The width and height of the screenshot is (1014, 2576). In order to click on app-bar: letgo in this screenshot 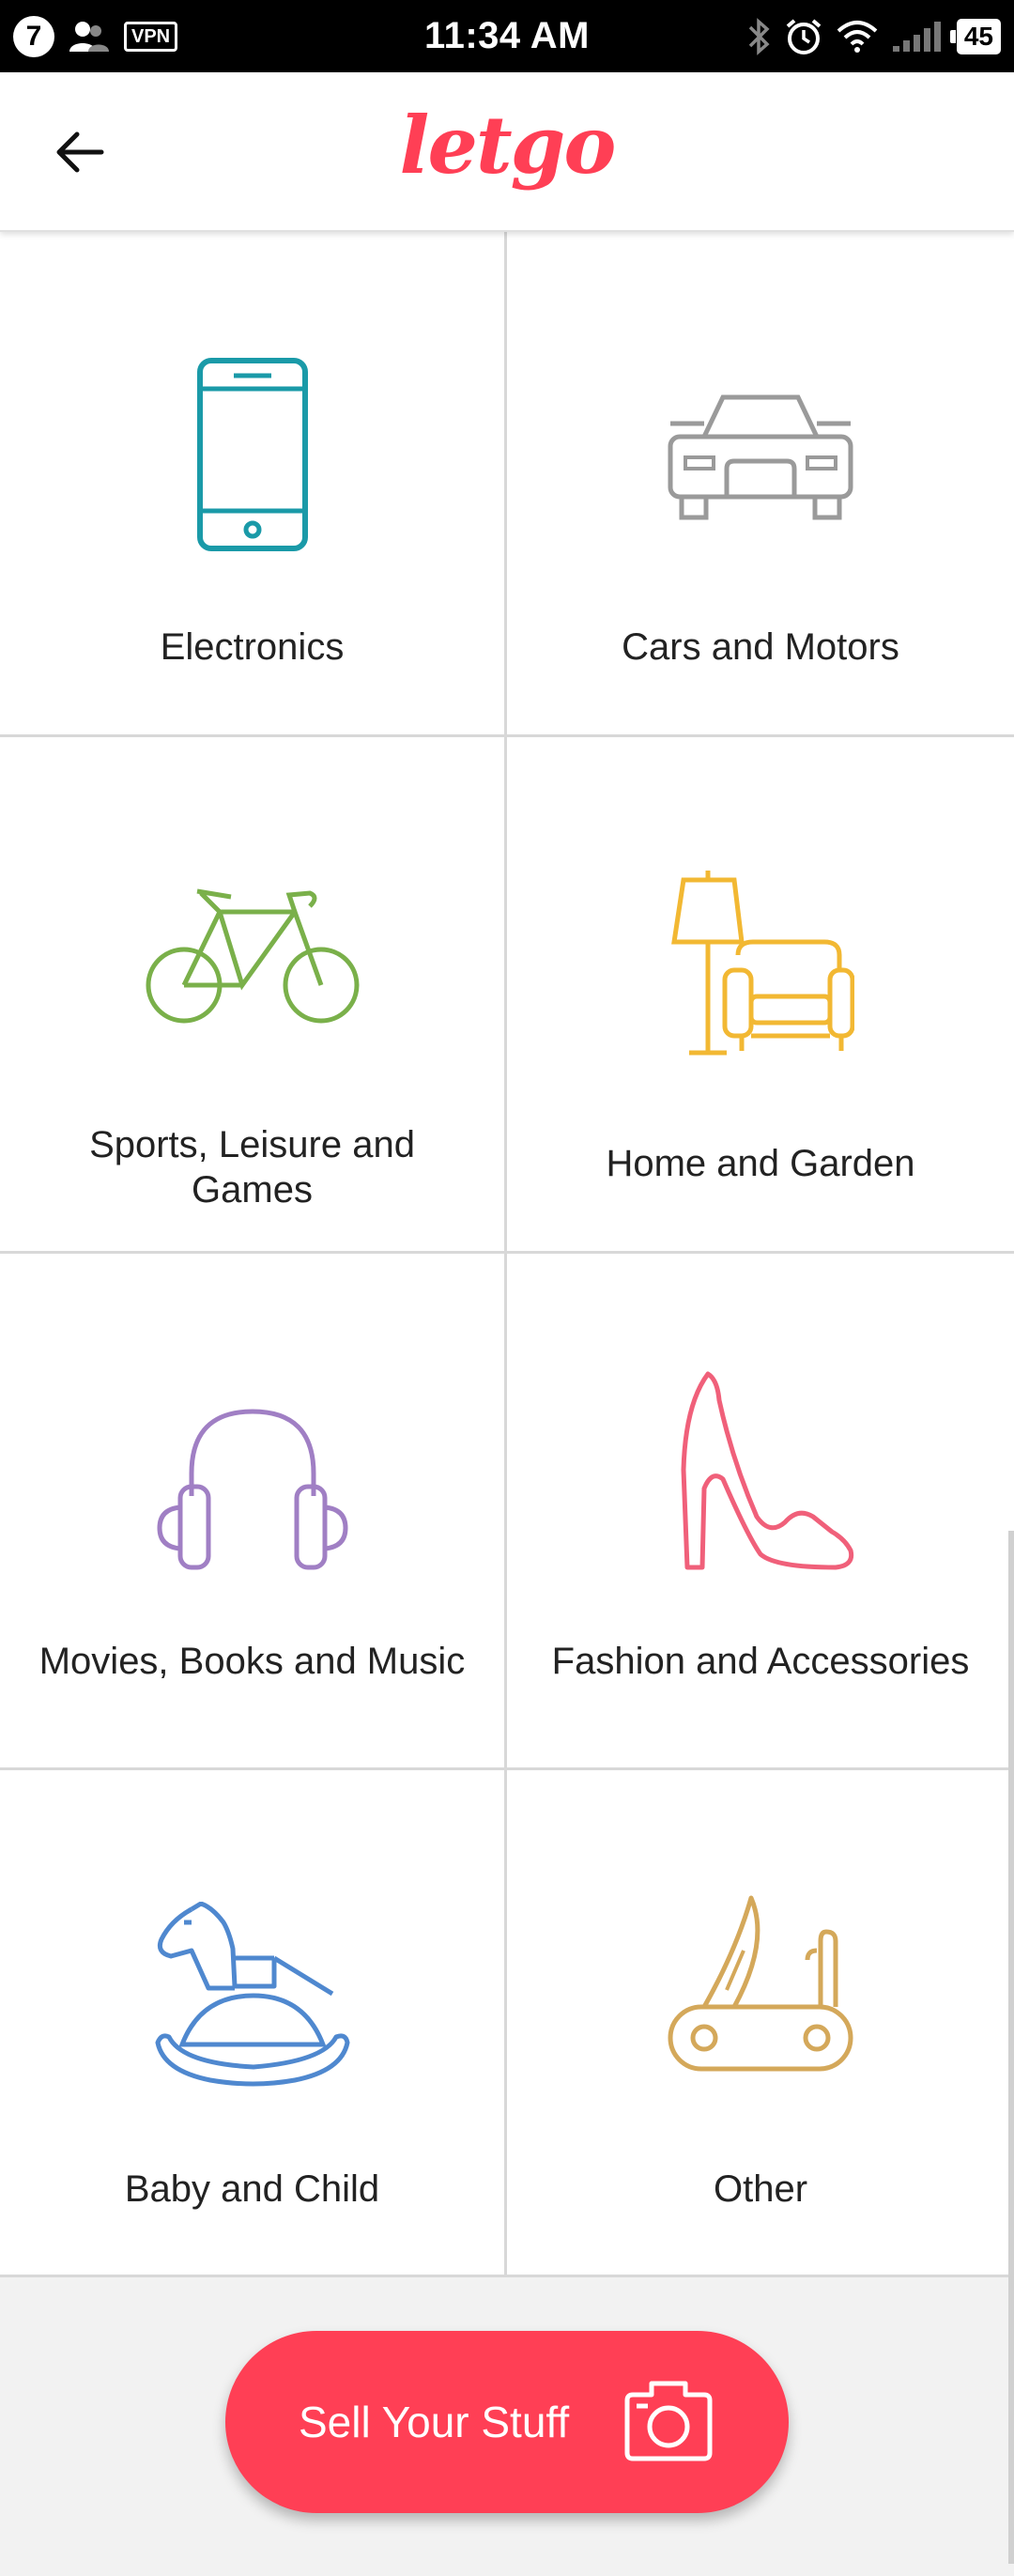, I will do `click(507, 152)`.